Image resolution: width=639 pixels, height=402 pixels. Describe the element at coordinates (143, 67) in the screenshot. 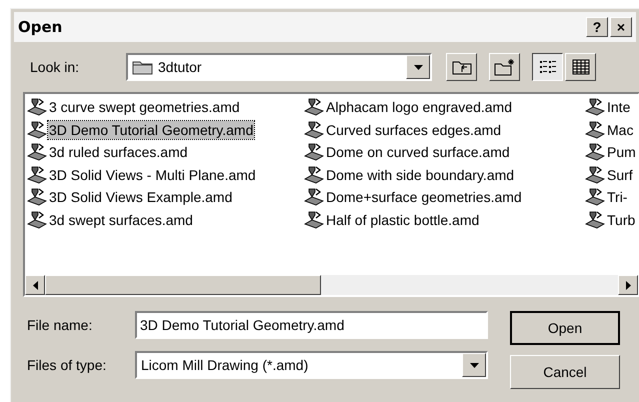

I see `folder-icon` at that location.